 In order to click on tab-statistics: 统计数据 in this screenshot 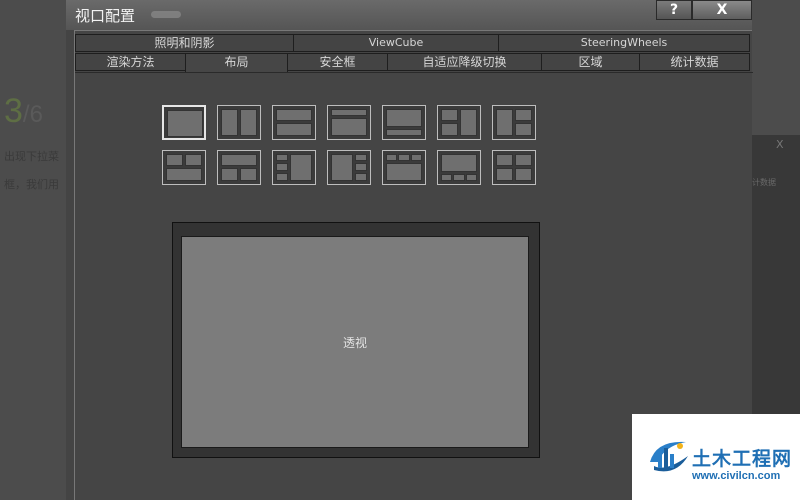, I will do `click(694, 62)`.